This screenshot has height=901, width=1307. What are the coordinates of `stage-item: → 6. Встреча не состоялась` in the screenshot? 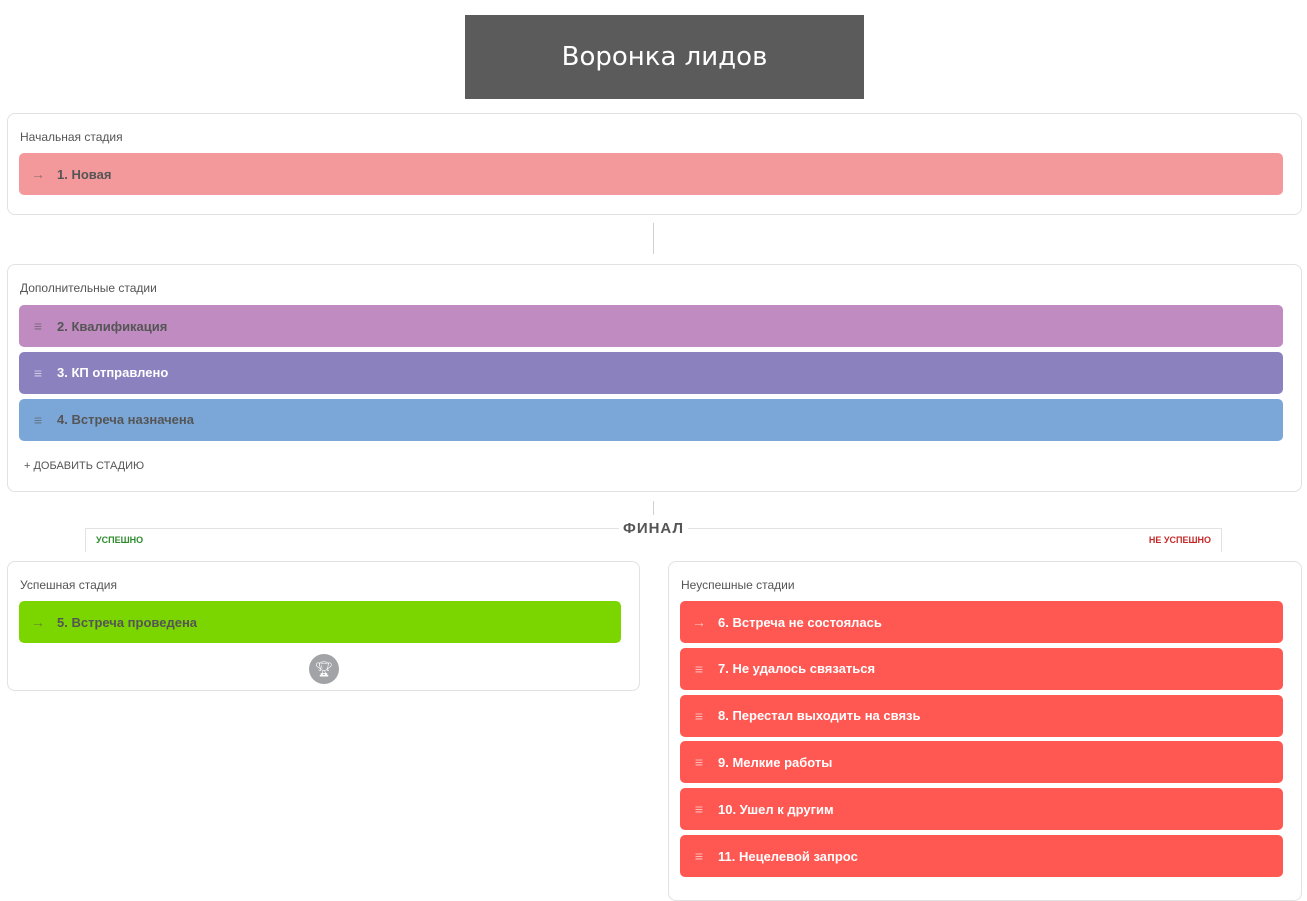 It's located at (981, 622).